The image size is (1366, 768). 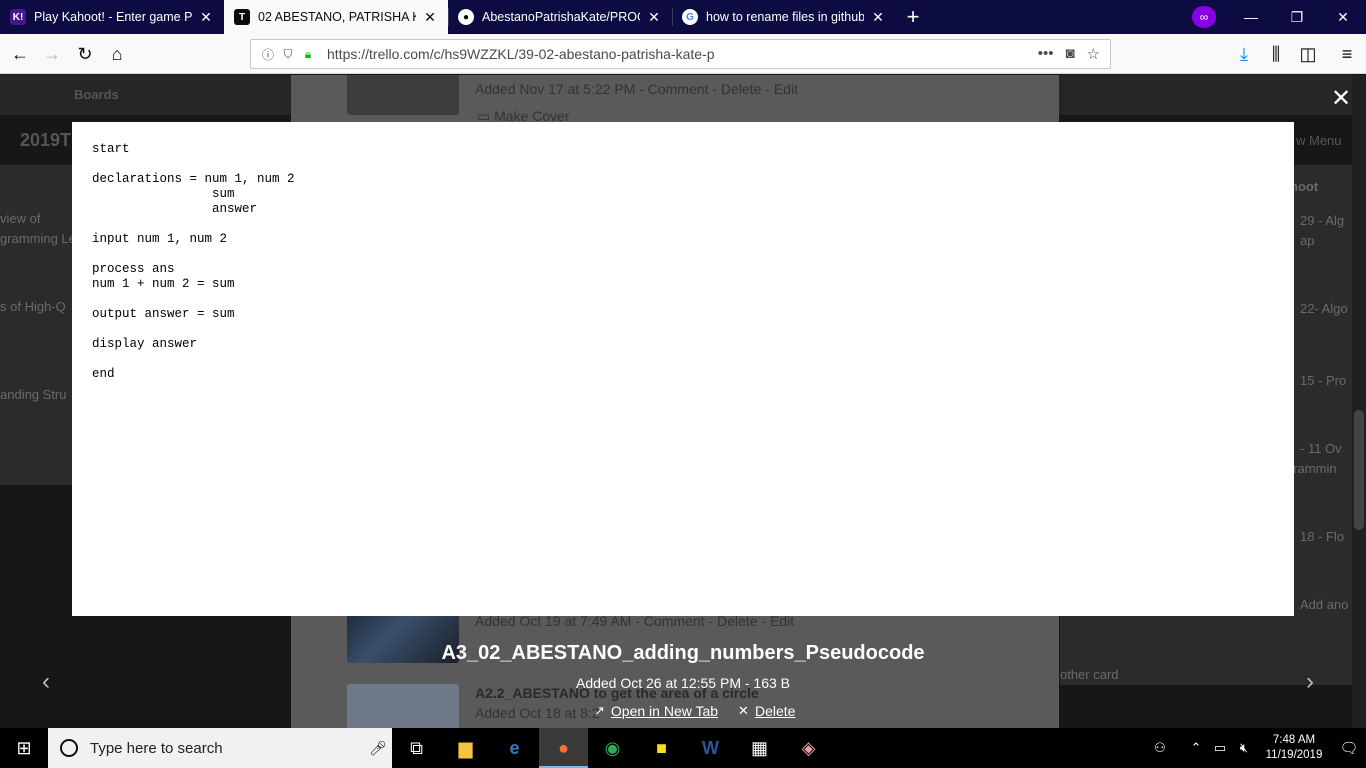 I want to click on list-title: hoot, so click(x=1304, y=186).